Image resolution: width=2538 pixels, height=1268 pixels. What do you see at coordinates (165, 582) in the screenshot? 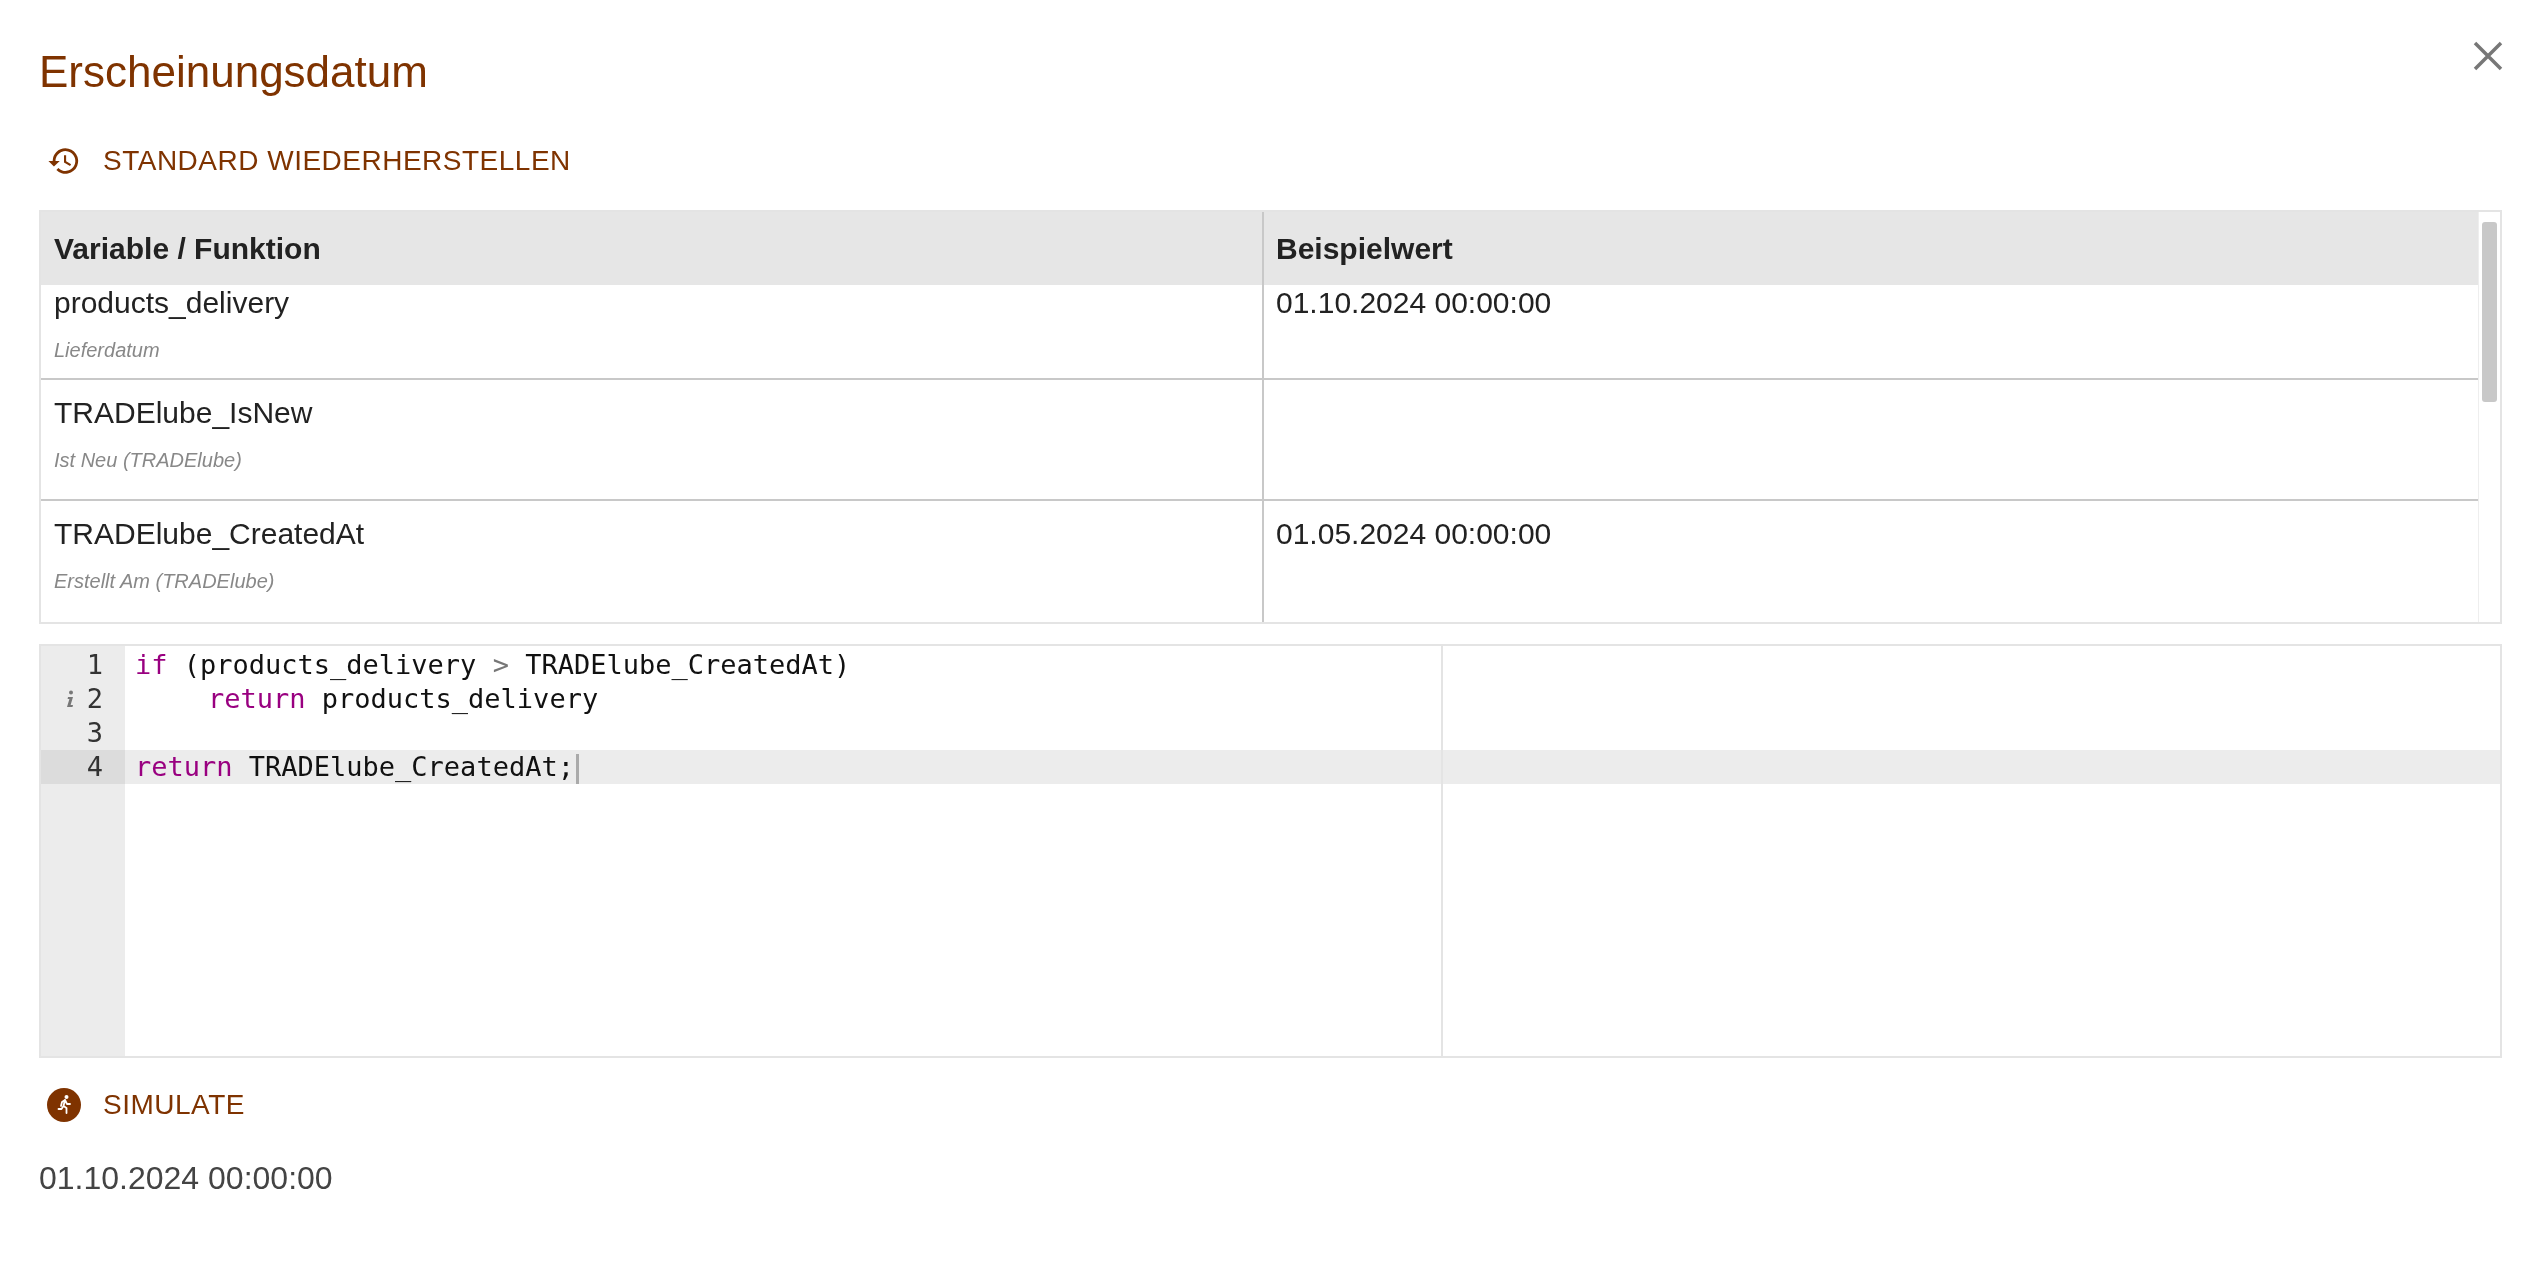
I see `variable-description: Erstellt Am (TRADElube)` at bounding box center [165, 582].